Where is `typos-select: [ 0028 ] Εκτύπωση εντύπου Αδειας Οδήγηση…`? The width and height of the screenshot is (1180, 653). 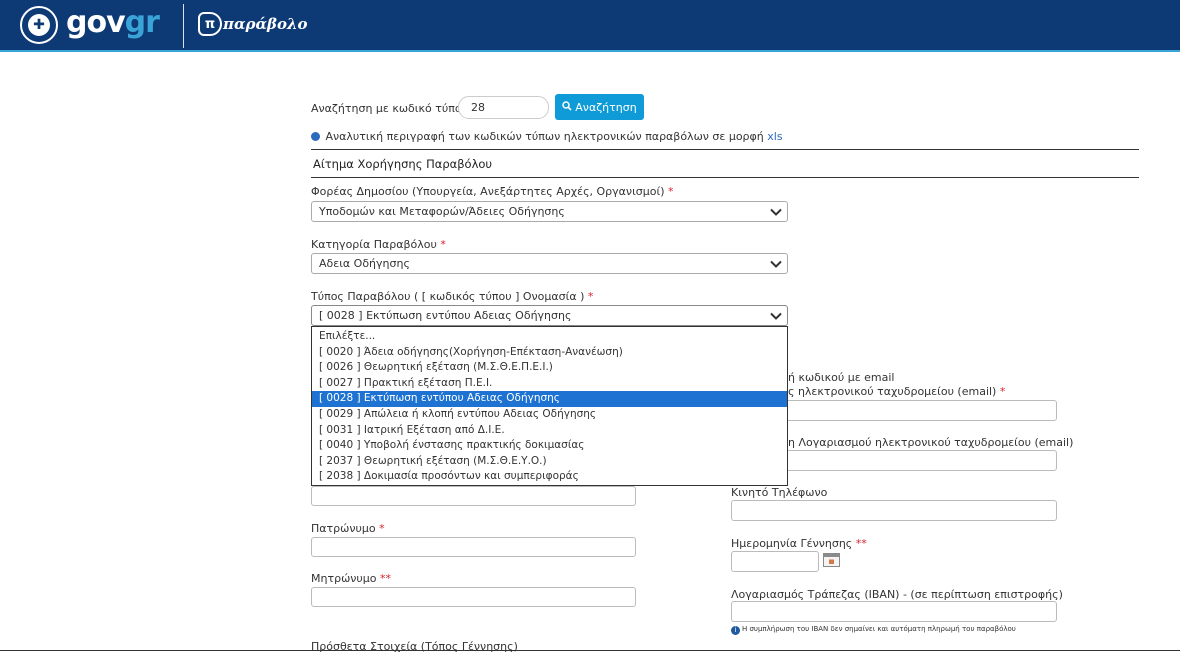 typos-select: [ 0028 ] Εκτύπωση εντύπου Αδειας Οδήγηση… is located at coordinates (549, 315).